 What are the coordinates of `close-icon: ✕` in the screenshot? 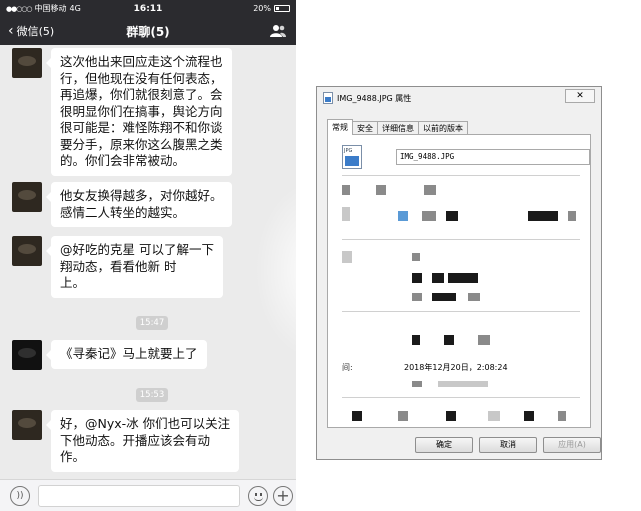 It's located at (580, 96).